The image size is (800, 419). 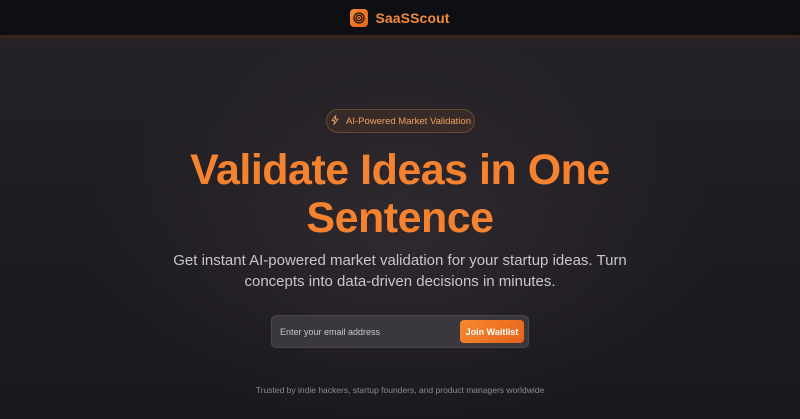 I want to click on headline-line-2: Sentence, so click(x=400, y=218).